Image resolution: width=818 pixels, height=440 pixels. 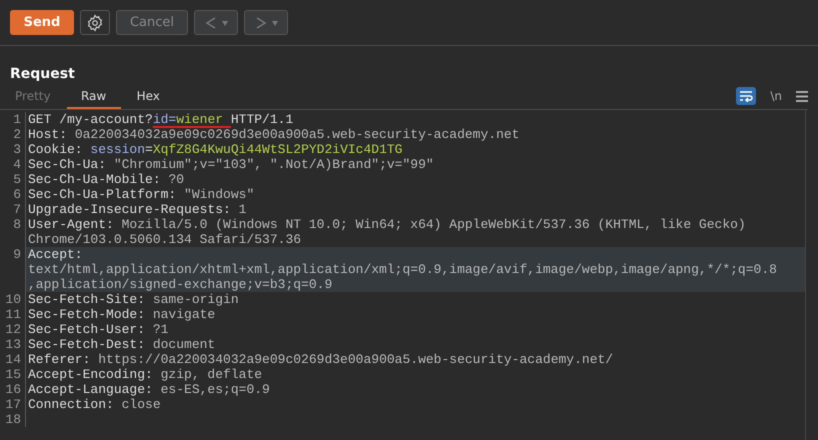 I want to click on code-line: Accept-Language: es-ES,es;q=0.9, so click(x=149, y=389).